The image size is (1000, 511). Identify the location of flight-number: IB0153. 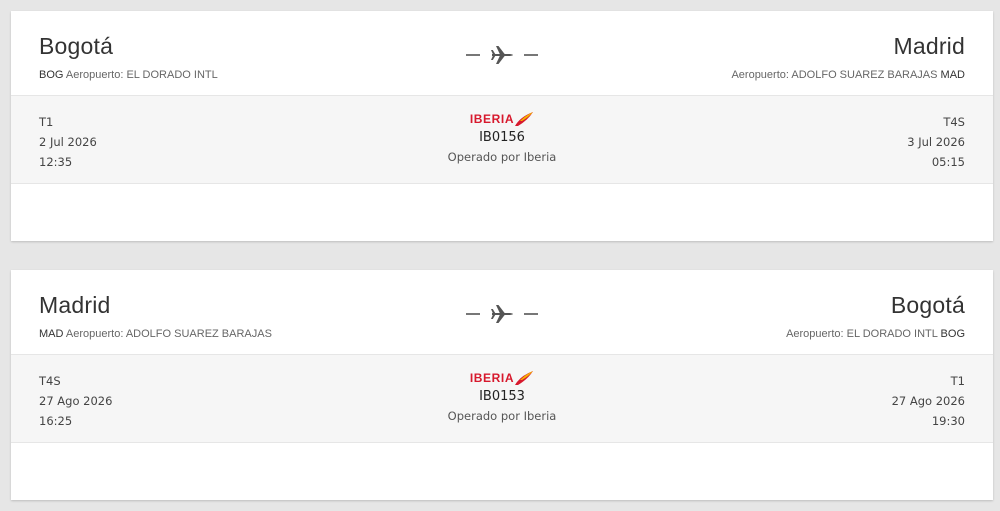
(502, 396).